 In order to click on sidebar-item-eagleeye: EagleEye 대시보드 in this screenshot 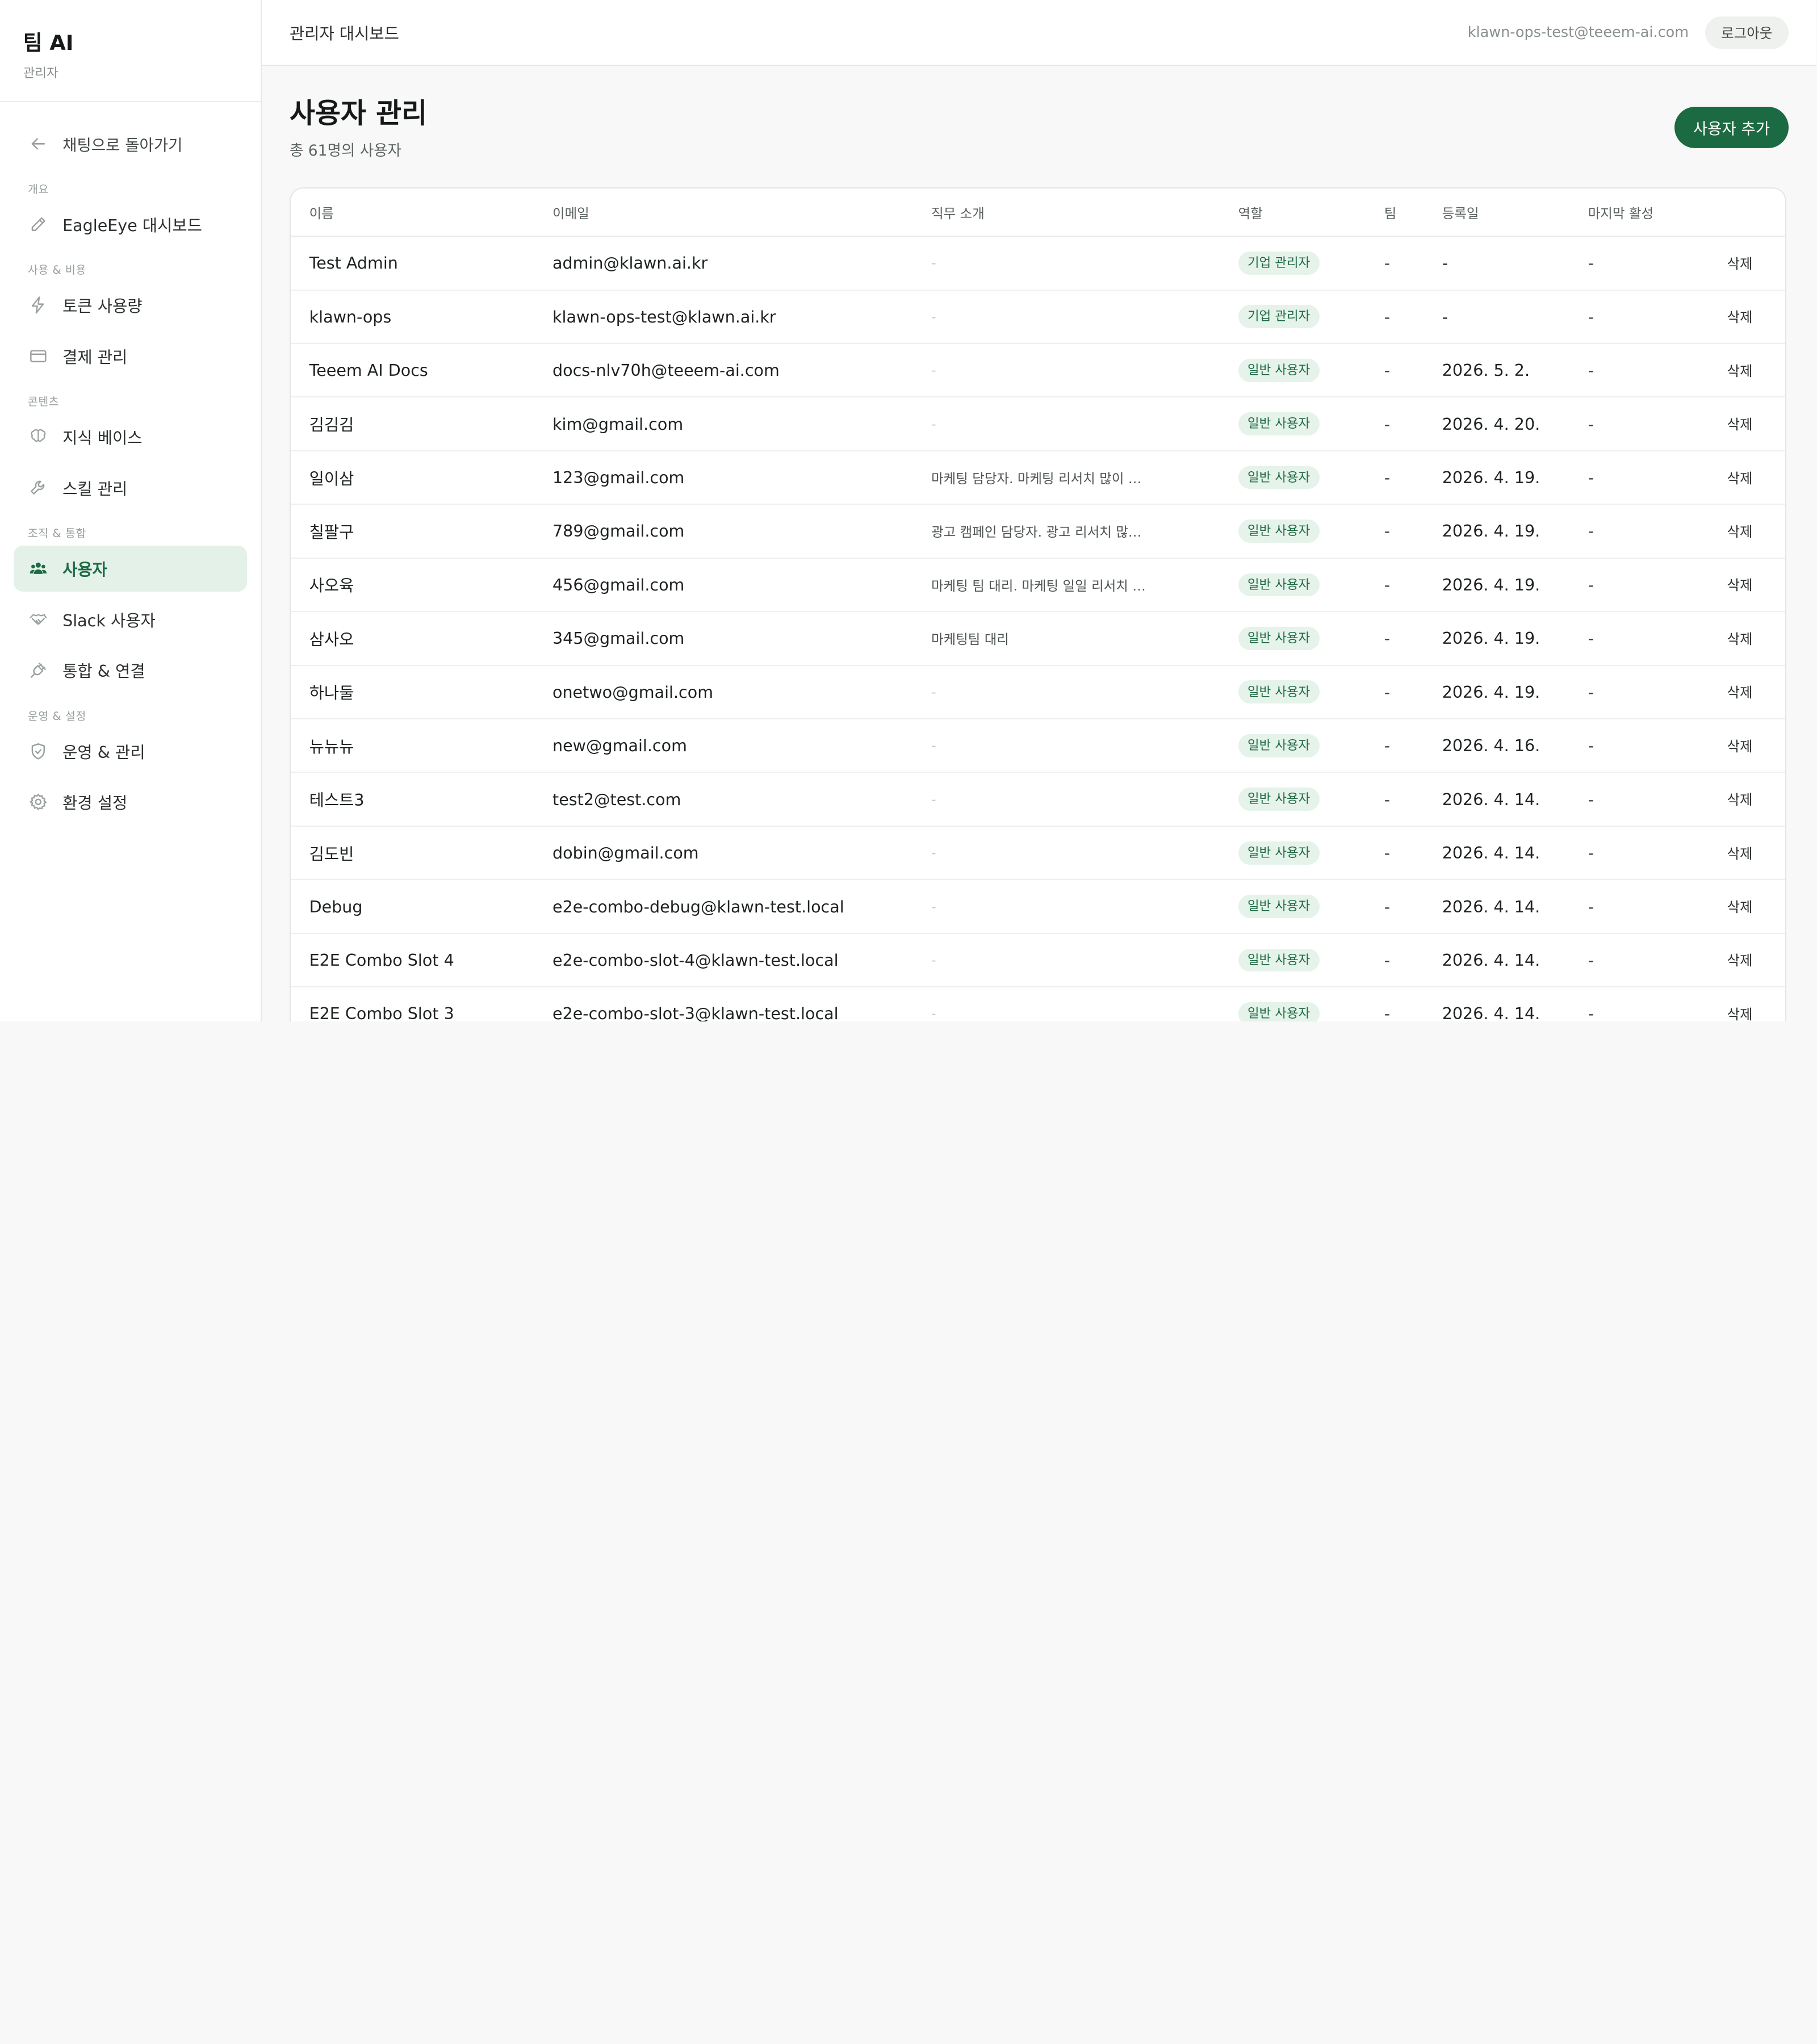, I will do `click(130, 224)`.